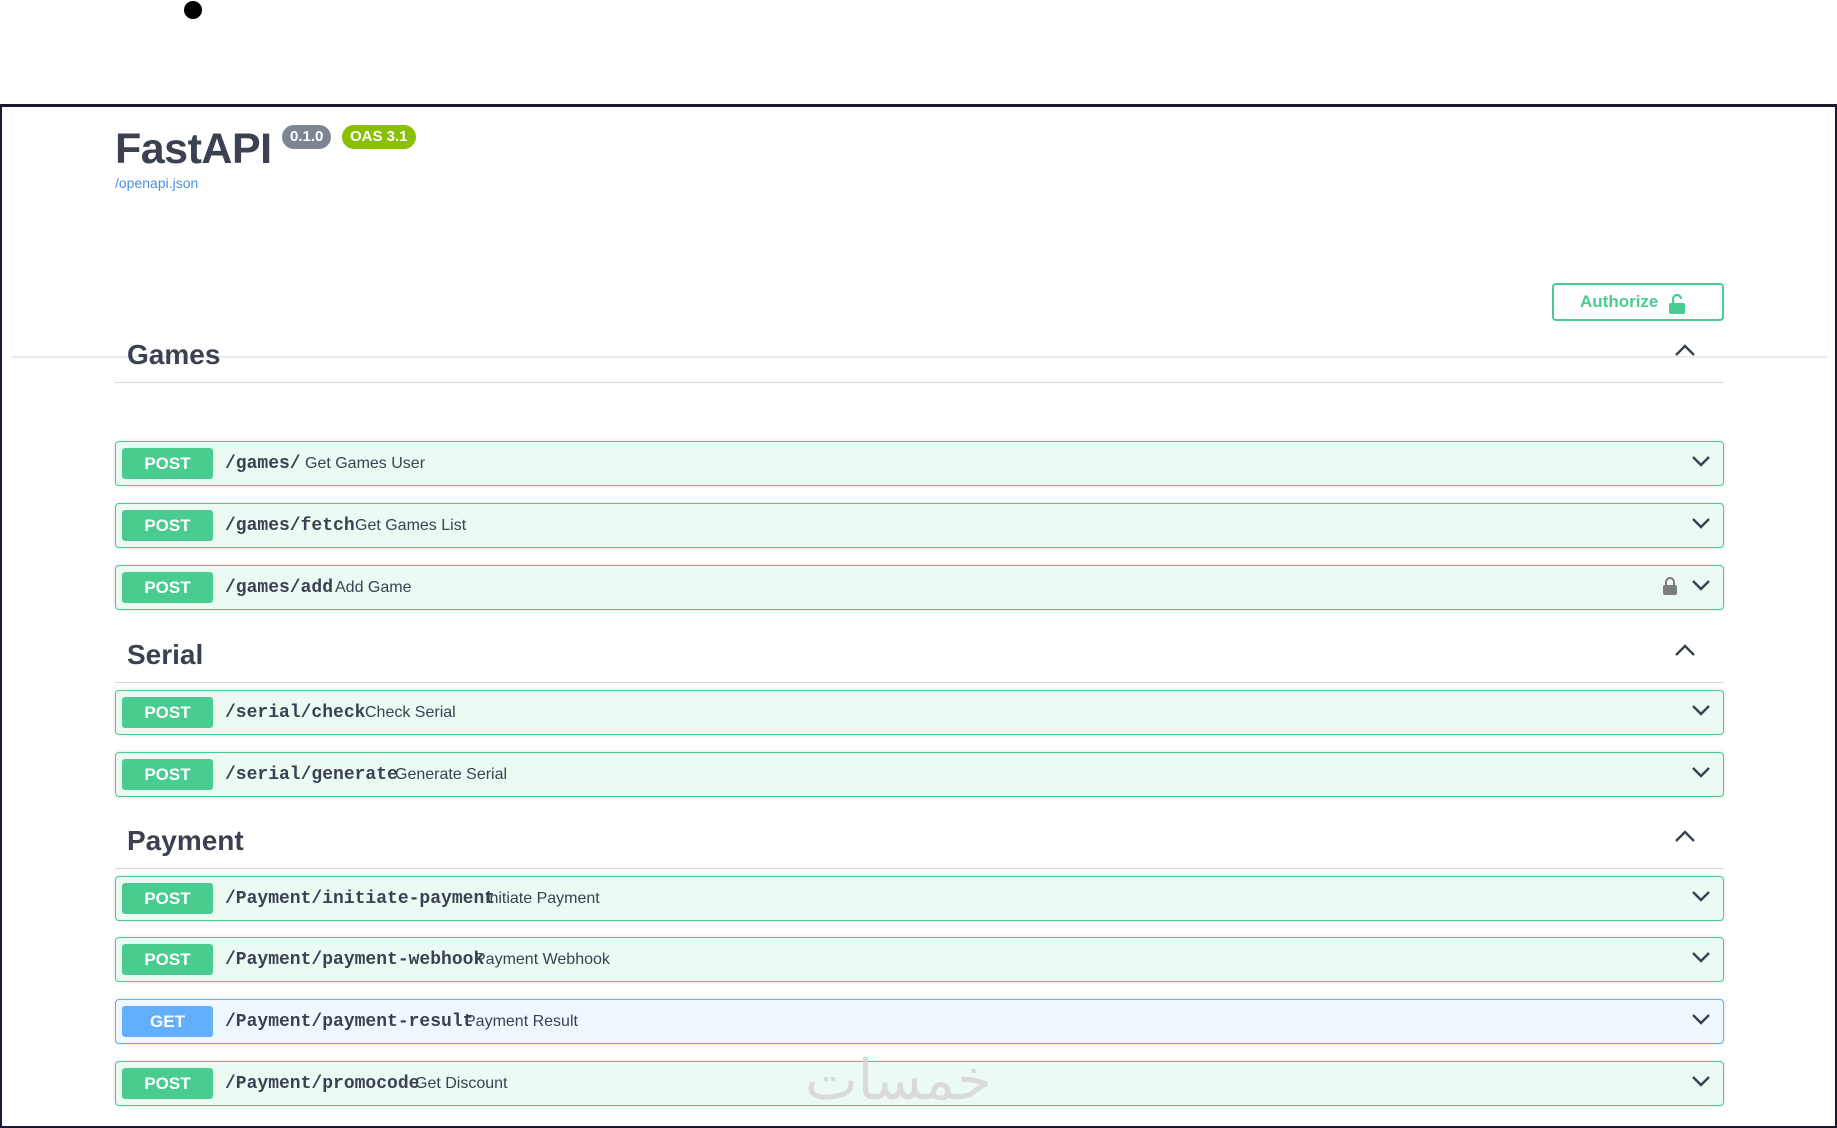 This screenshot has height=1128, width=1837. What do you see at coordinates (1670, 588) in the screenshot?
I see `lock-icon` at bounding box center [1670, 588].